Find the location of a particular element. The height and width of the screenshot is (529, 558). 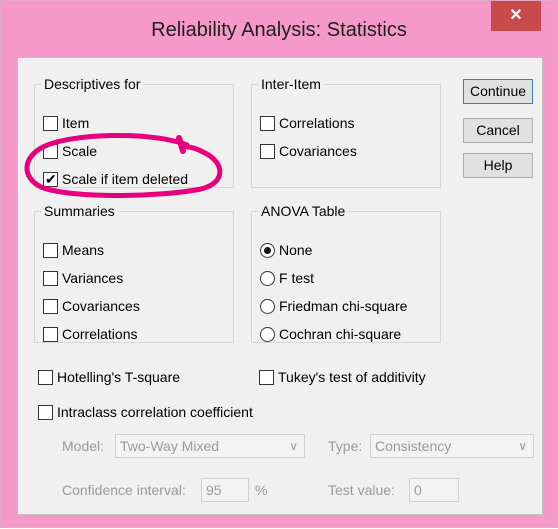

intraclass-checkbox: Intraclass correlation coefficient is located at coordinates (145, 412).